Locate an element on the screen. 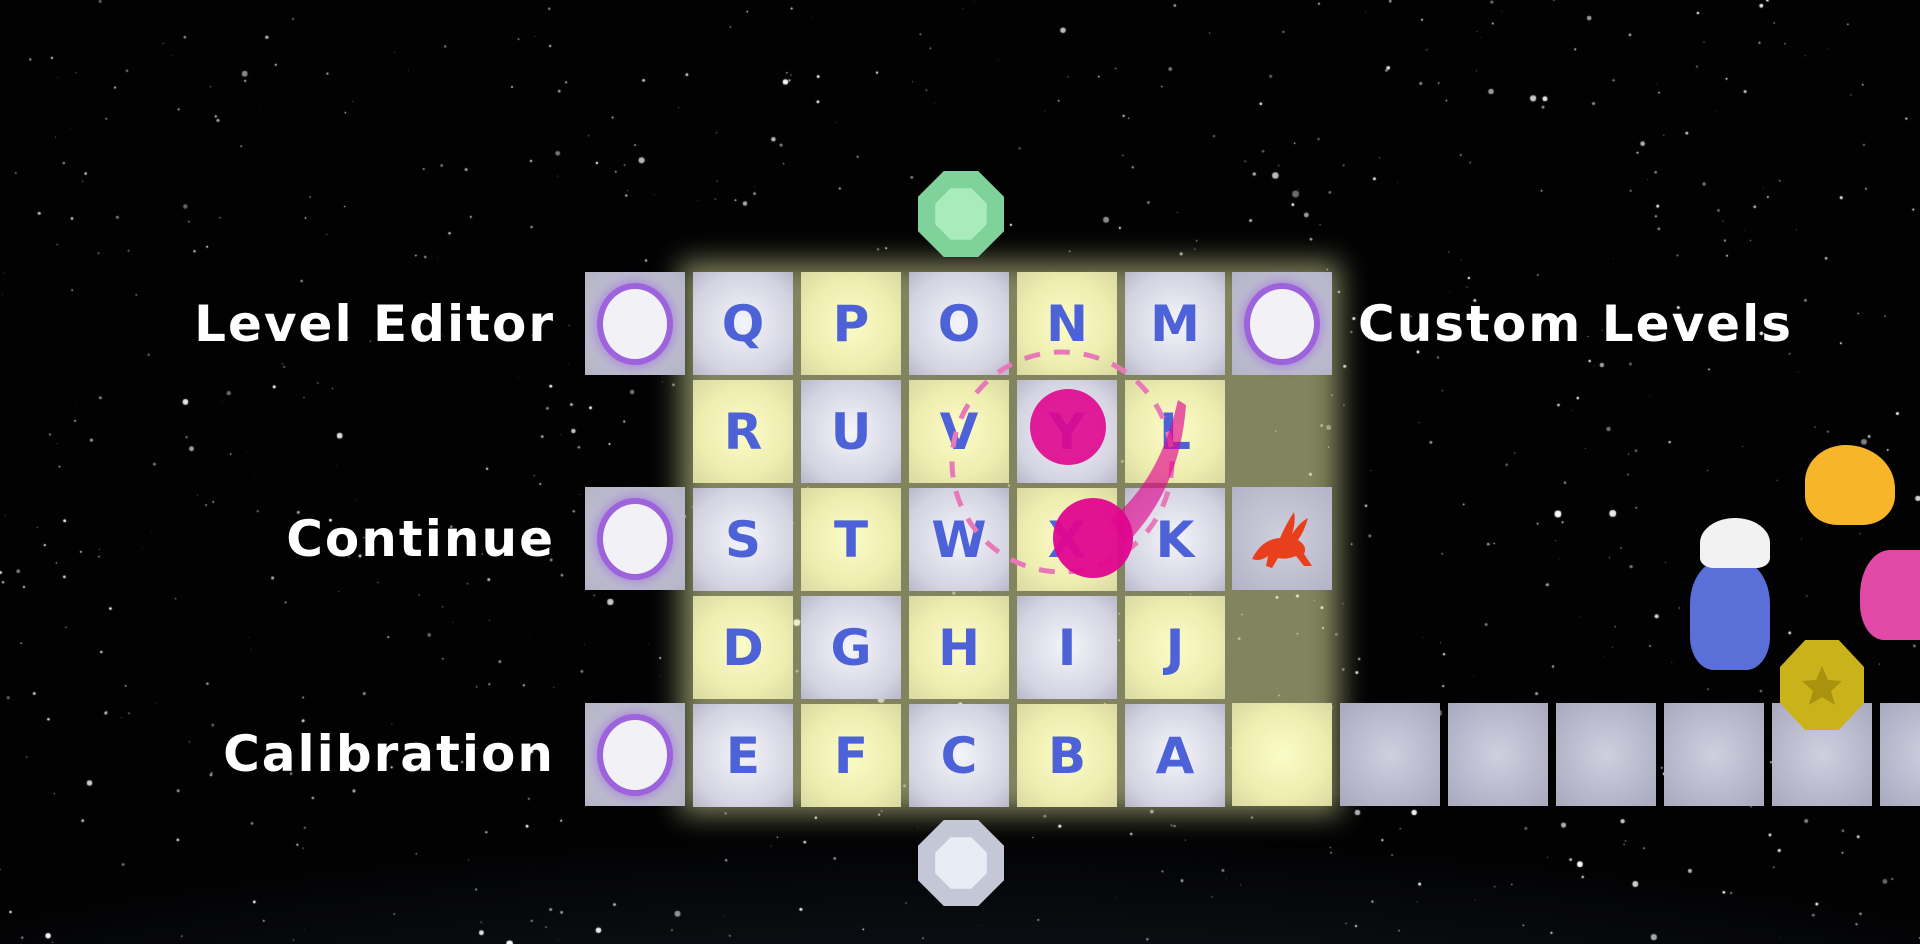  letter-tile: F is located at coordinates (851, 755).